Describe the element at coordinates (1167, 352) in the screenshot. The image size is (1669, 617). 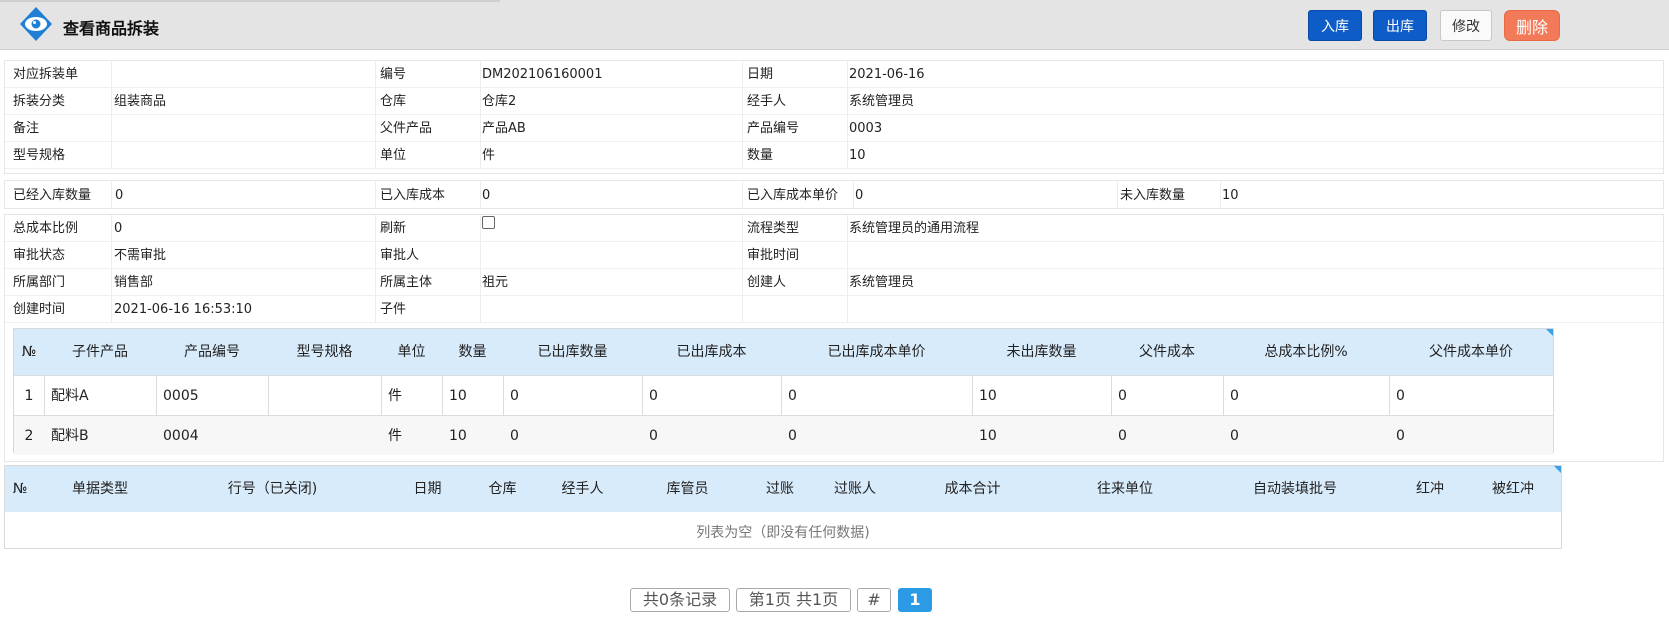
I see `column-header: 父件成本` at that location.